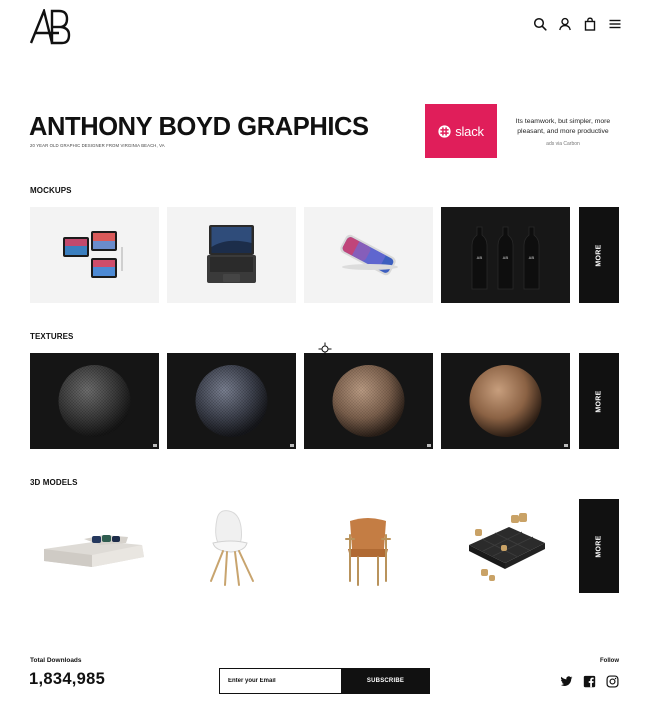  Describe the element at coordinates (590, 24) in the screenshot. I see `shopping-bag-icon` at that location.